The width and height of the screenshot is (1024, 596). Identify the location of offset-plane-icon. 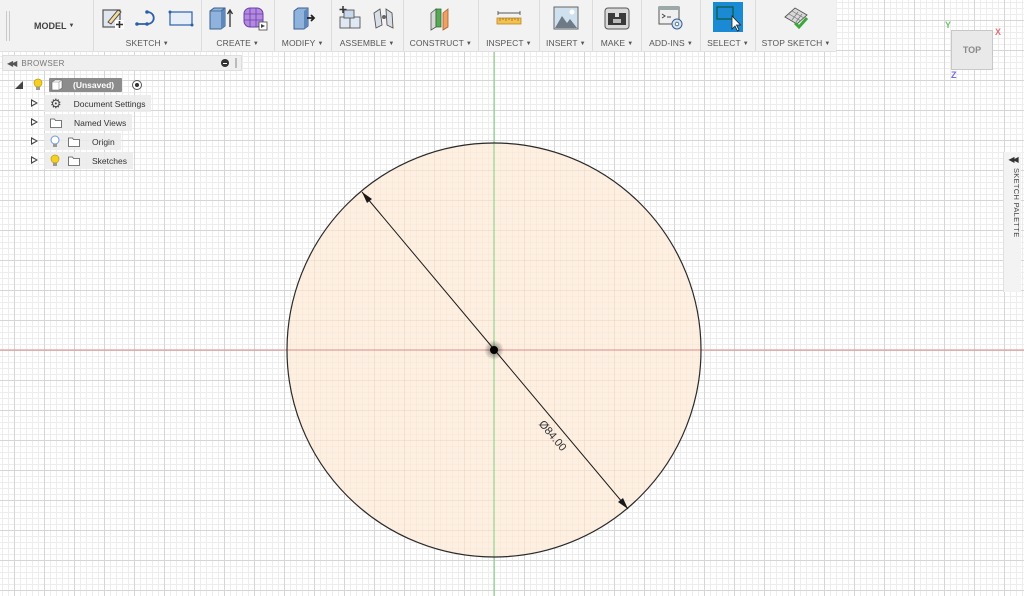
(441, 18).